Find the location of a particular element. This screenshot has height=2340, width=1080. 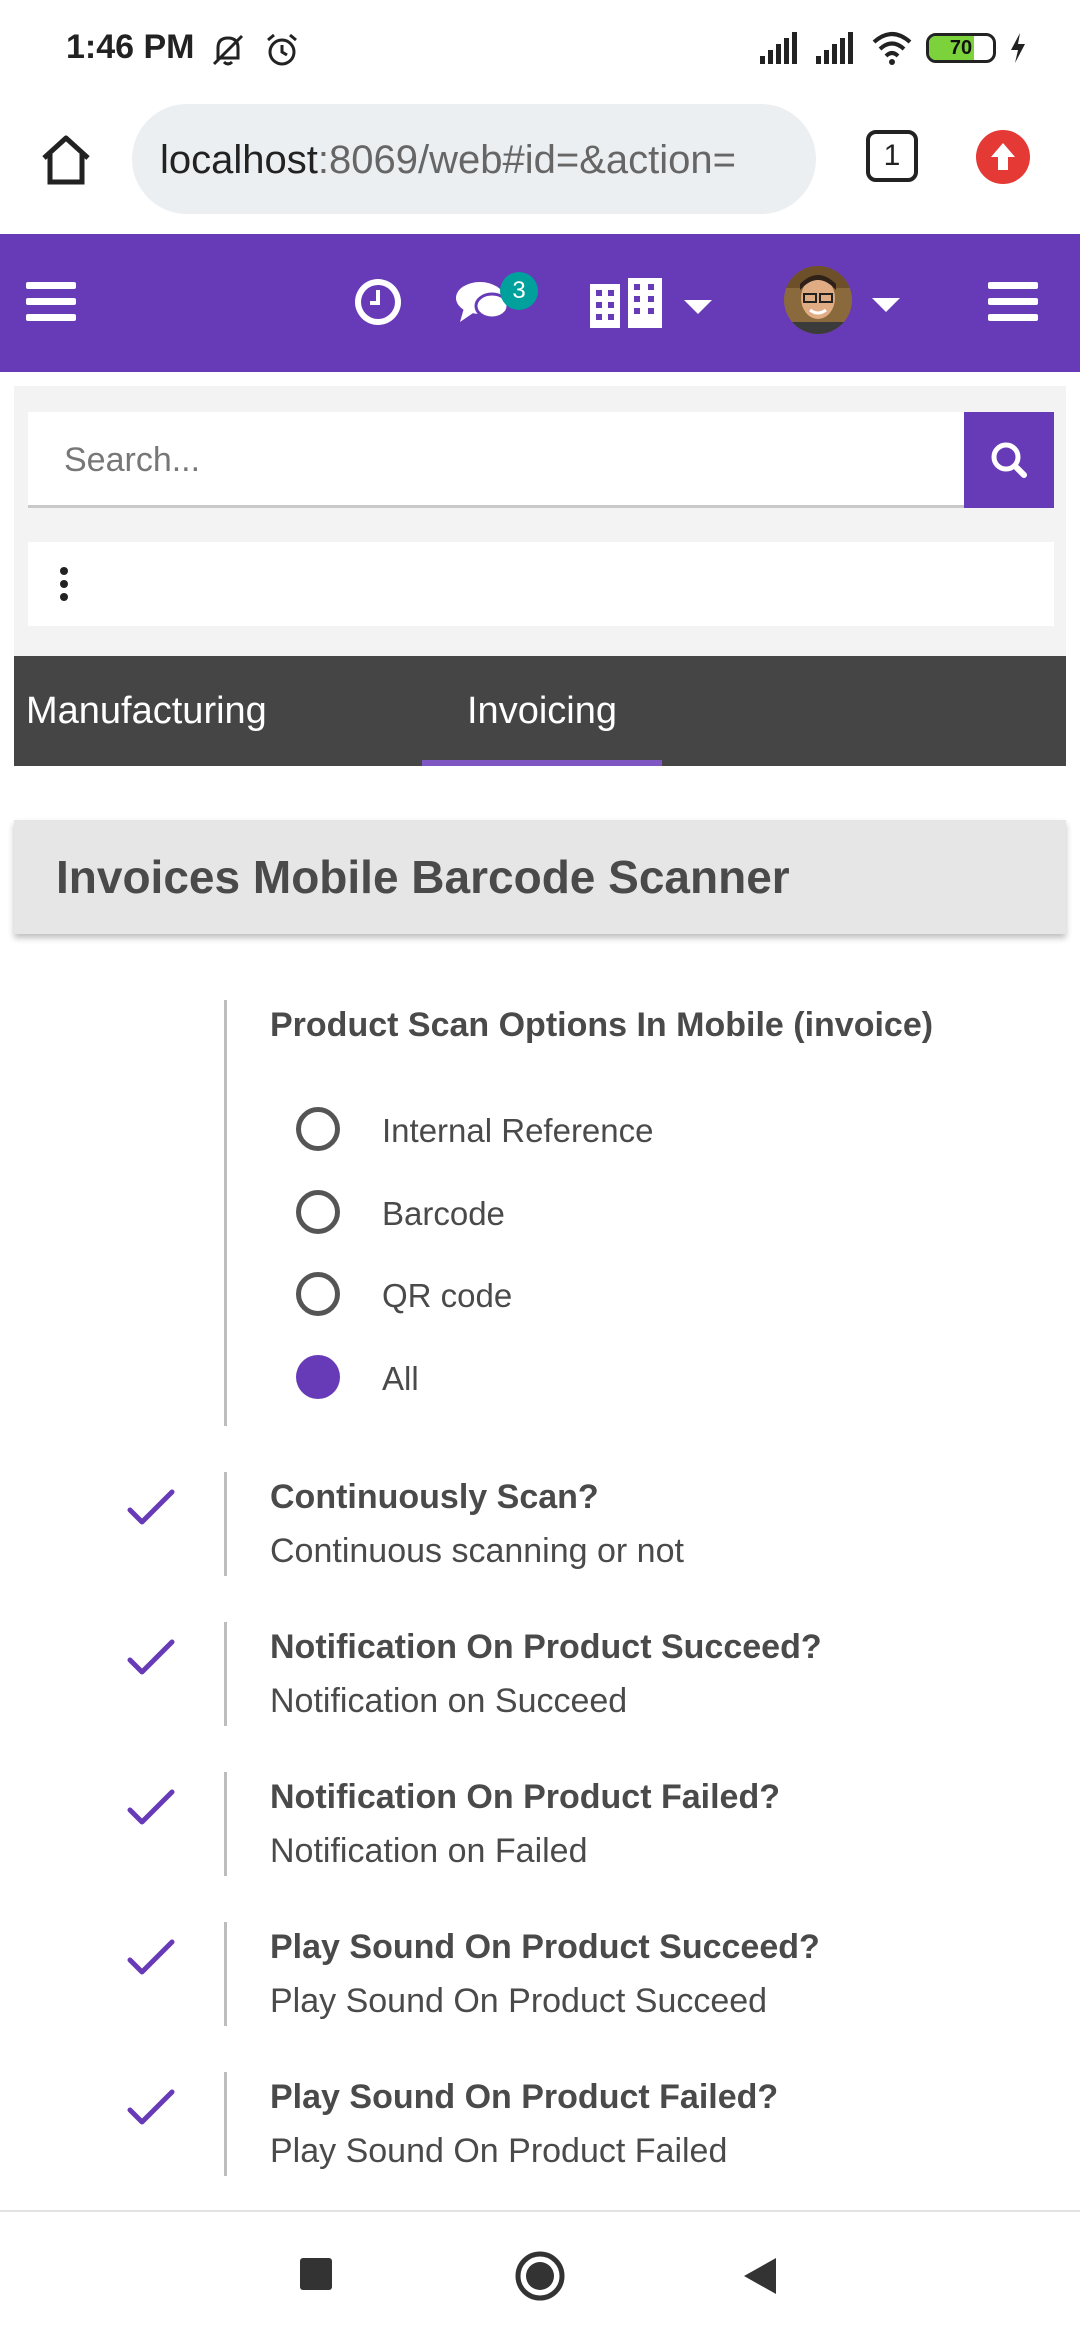

tab-switcher-button: 1 is located at coordinates (892, 156).